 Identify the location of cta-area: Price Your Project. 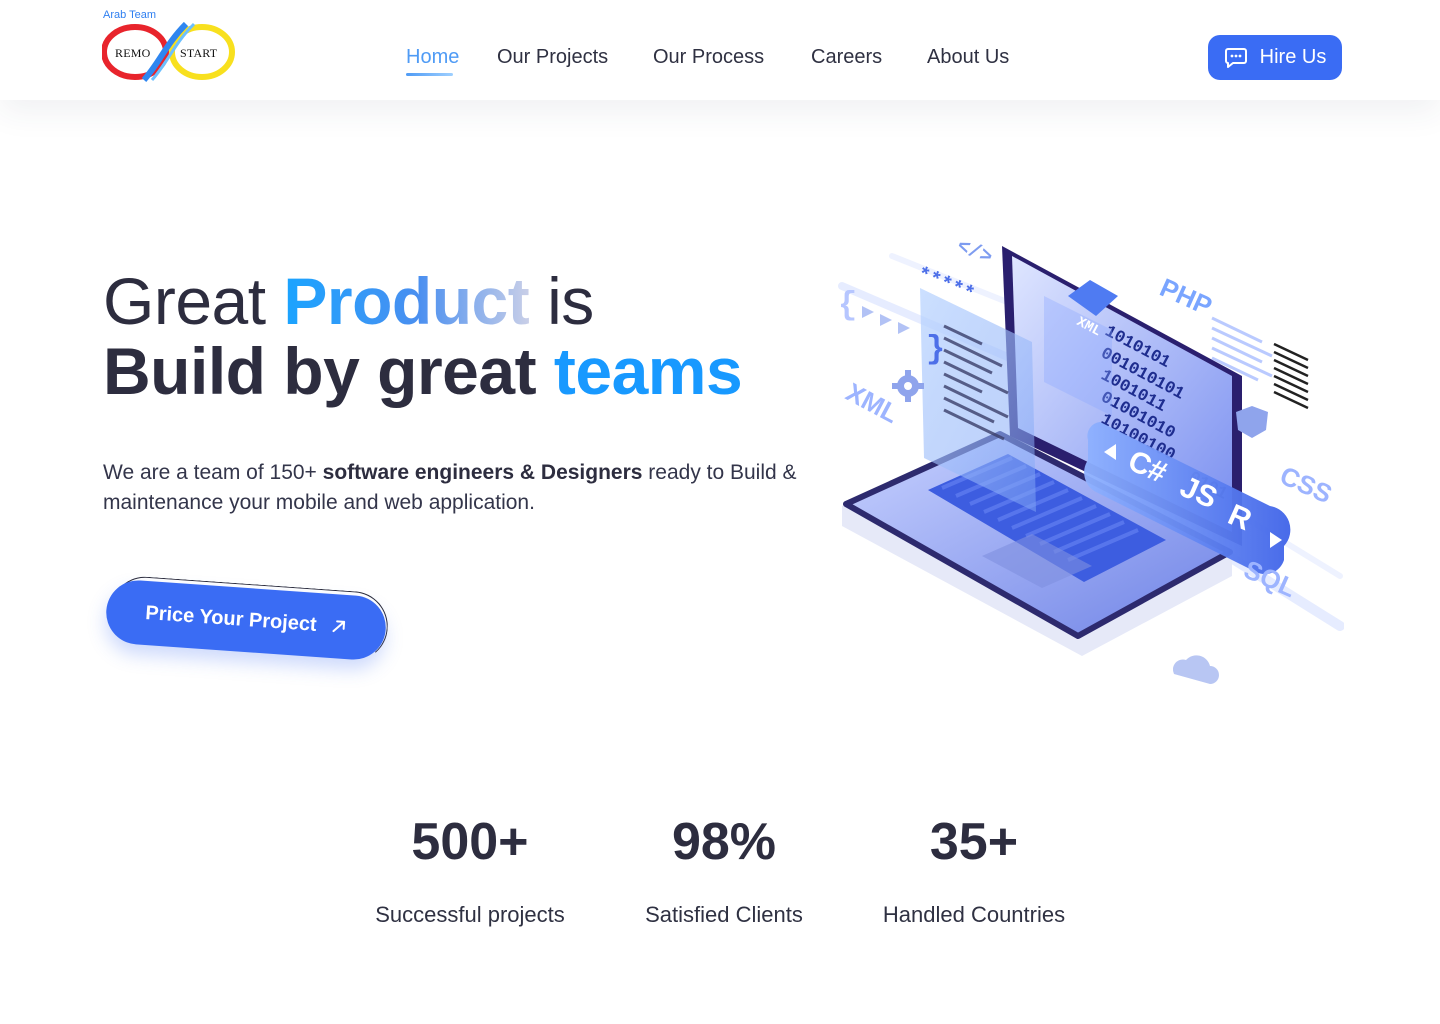
(249, 626).